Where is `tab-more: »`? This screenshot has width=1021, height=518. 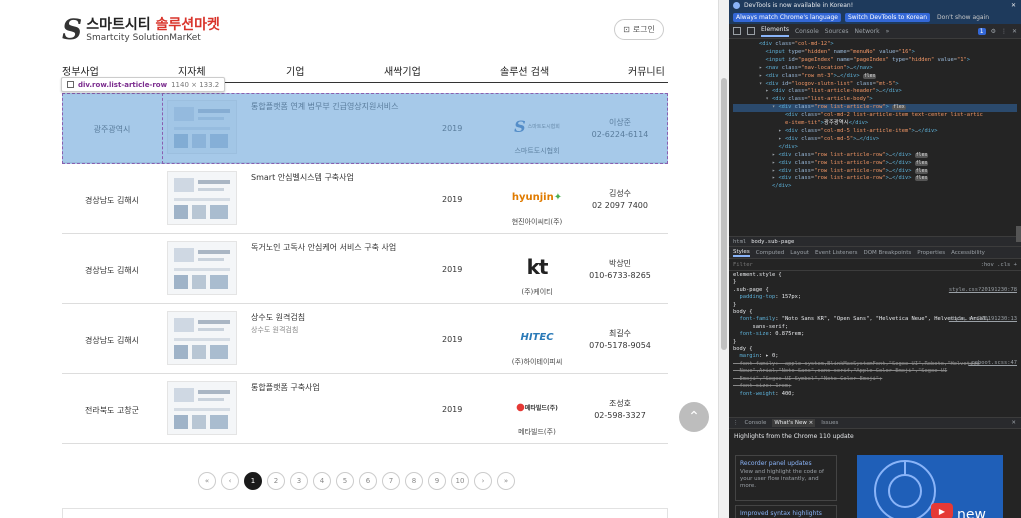 tab-more: » is located at coordinates (888, 31).